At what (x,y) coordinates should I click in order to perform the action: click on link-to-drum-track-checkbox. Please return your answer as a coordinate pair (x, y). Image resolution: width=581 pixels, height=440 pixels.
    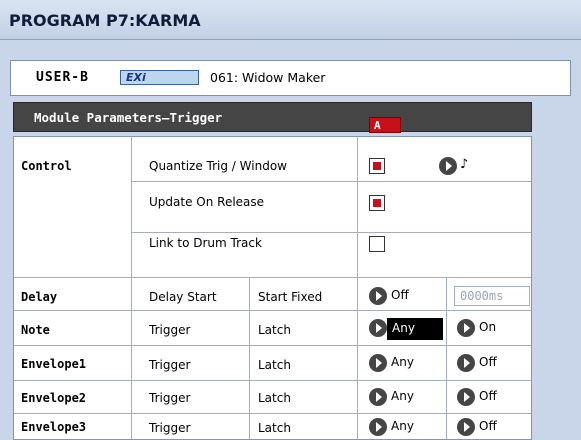
    Looking at the image, I should click on (377, 244).